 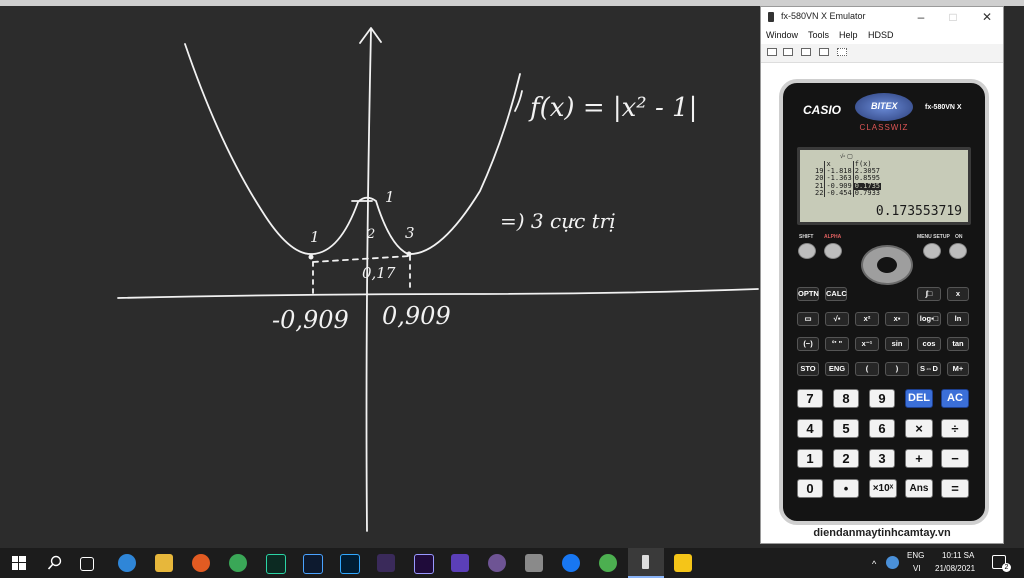 What do you see at coordinates (846, 398) in the screenshot?
I see `key-8: 8` at bounding box center [846, 398].